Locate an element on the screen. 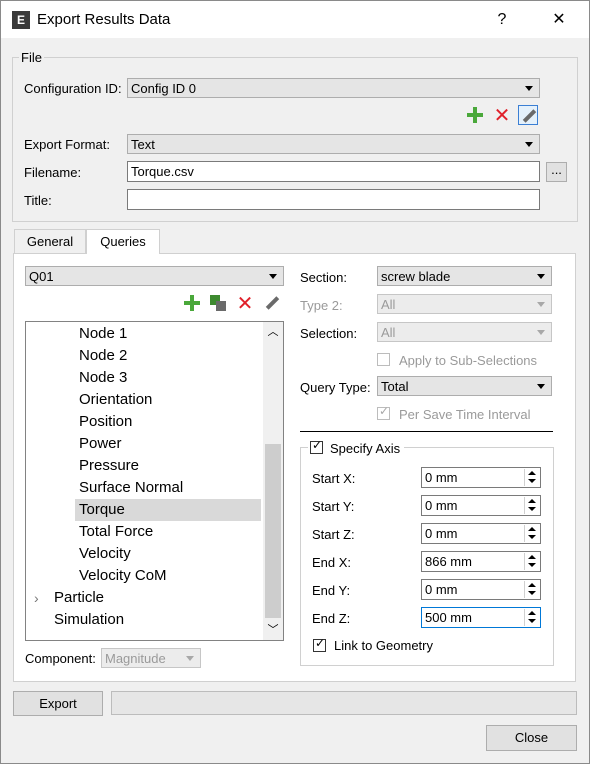 Image resolution: width=590 pixels, height=764 pixels. type2-label: Type 2: is located at coordinates (321, 305).